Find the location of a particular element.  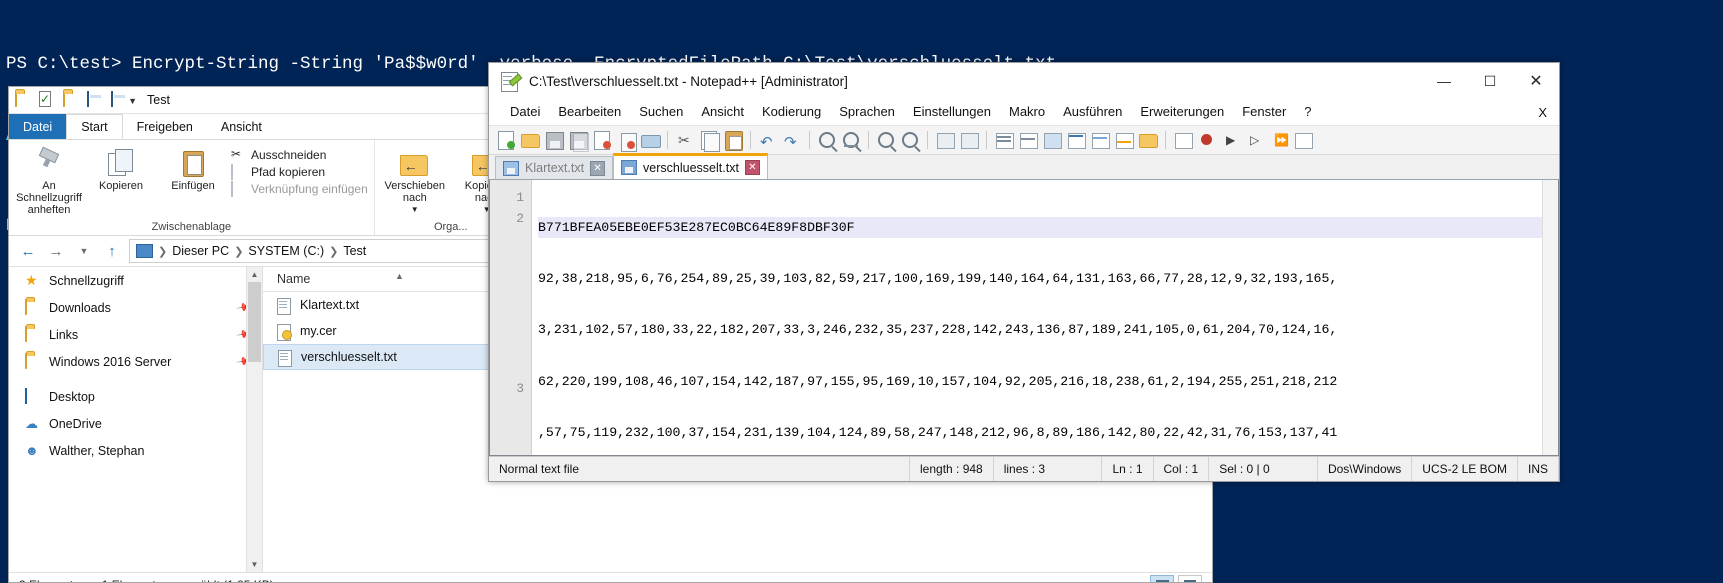

sidebar-item-links: Links 📌 is located at coordinates (135, 334).